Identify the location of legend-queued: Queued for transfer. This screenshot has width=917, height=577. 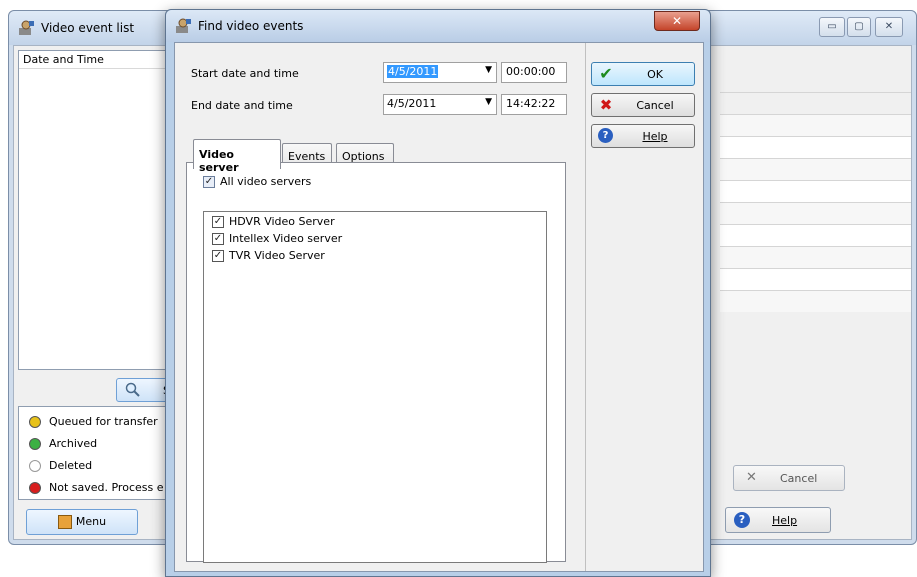
(93, 424).